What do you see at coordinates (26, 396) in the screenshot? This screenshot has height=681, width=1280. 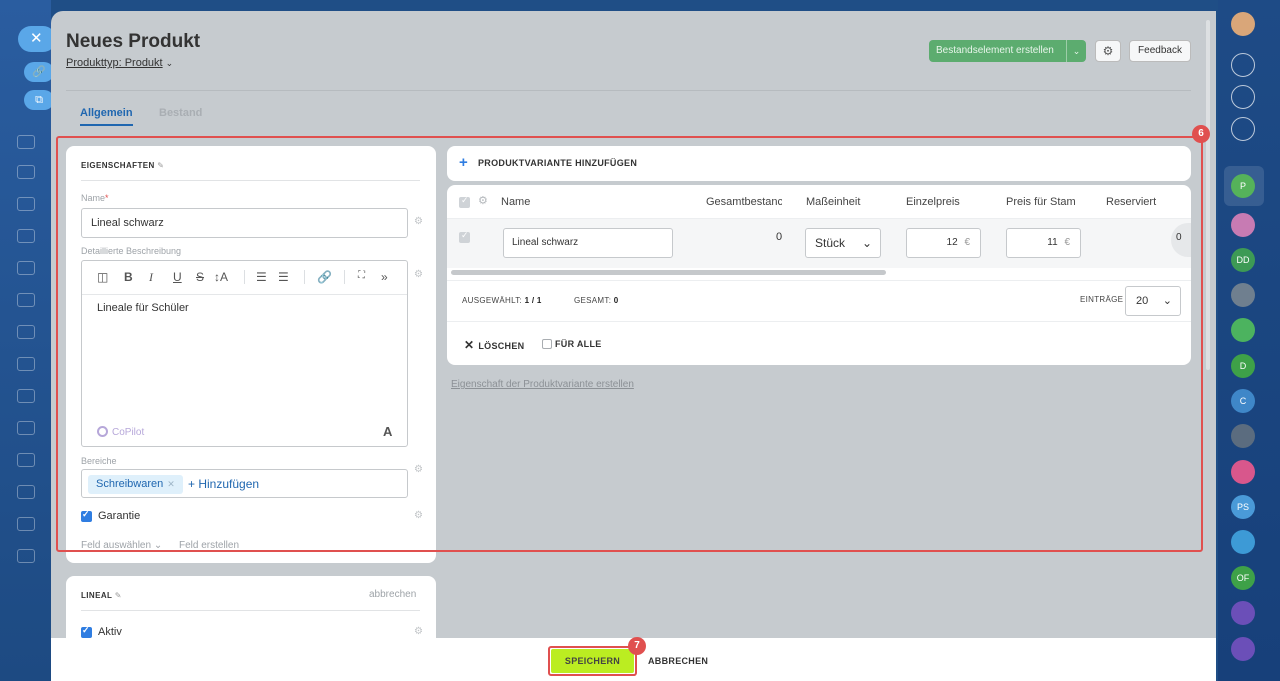 I see `crm-icon` at bounding box center [26, 396].